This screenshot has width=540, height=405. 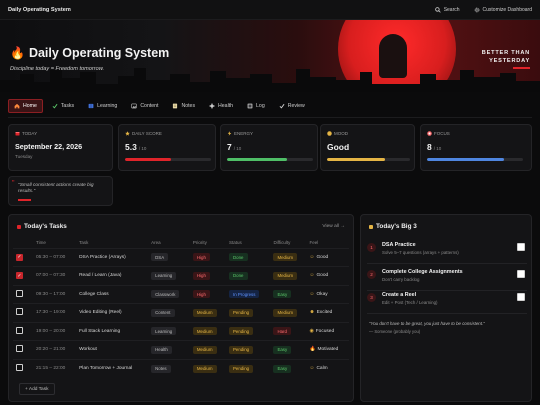 I want to click on stat-score-bar, so click(x=168, y=159).